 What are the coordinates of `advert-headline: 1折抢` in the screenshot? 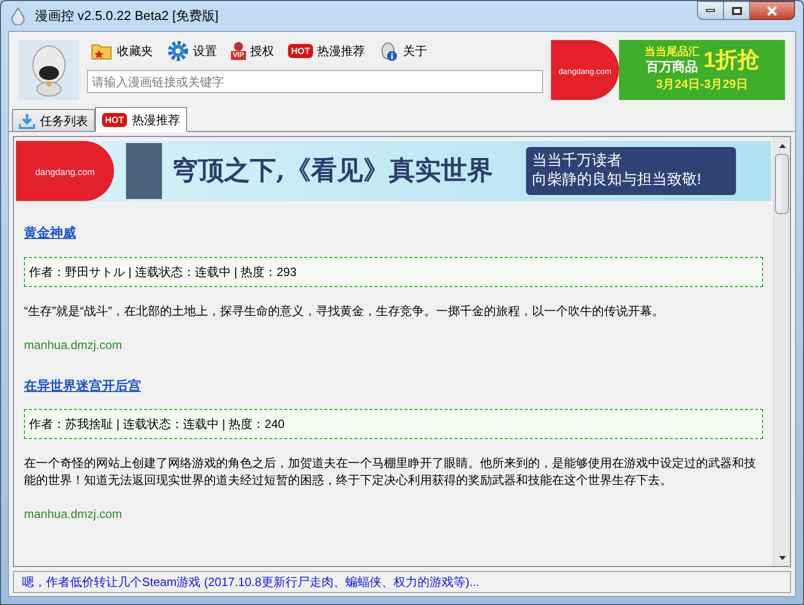 It's located at (731, 60).